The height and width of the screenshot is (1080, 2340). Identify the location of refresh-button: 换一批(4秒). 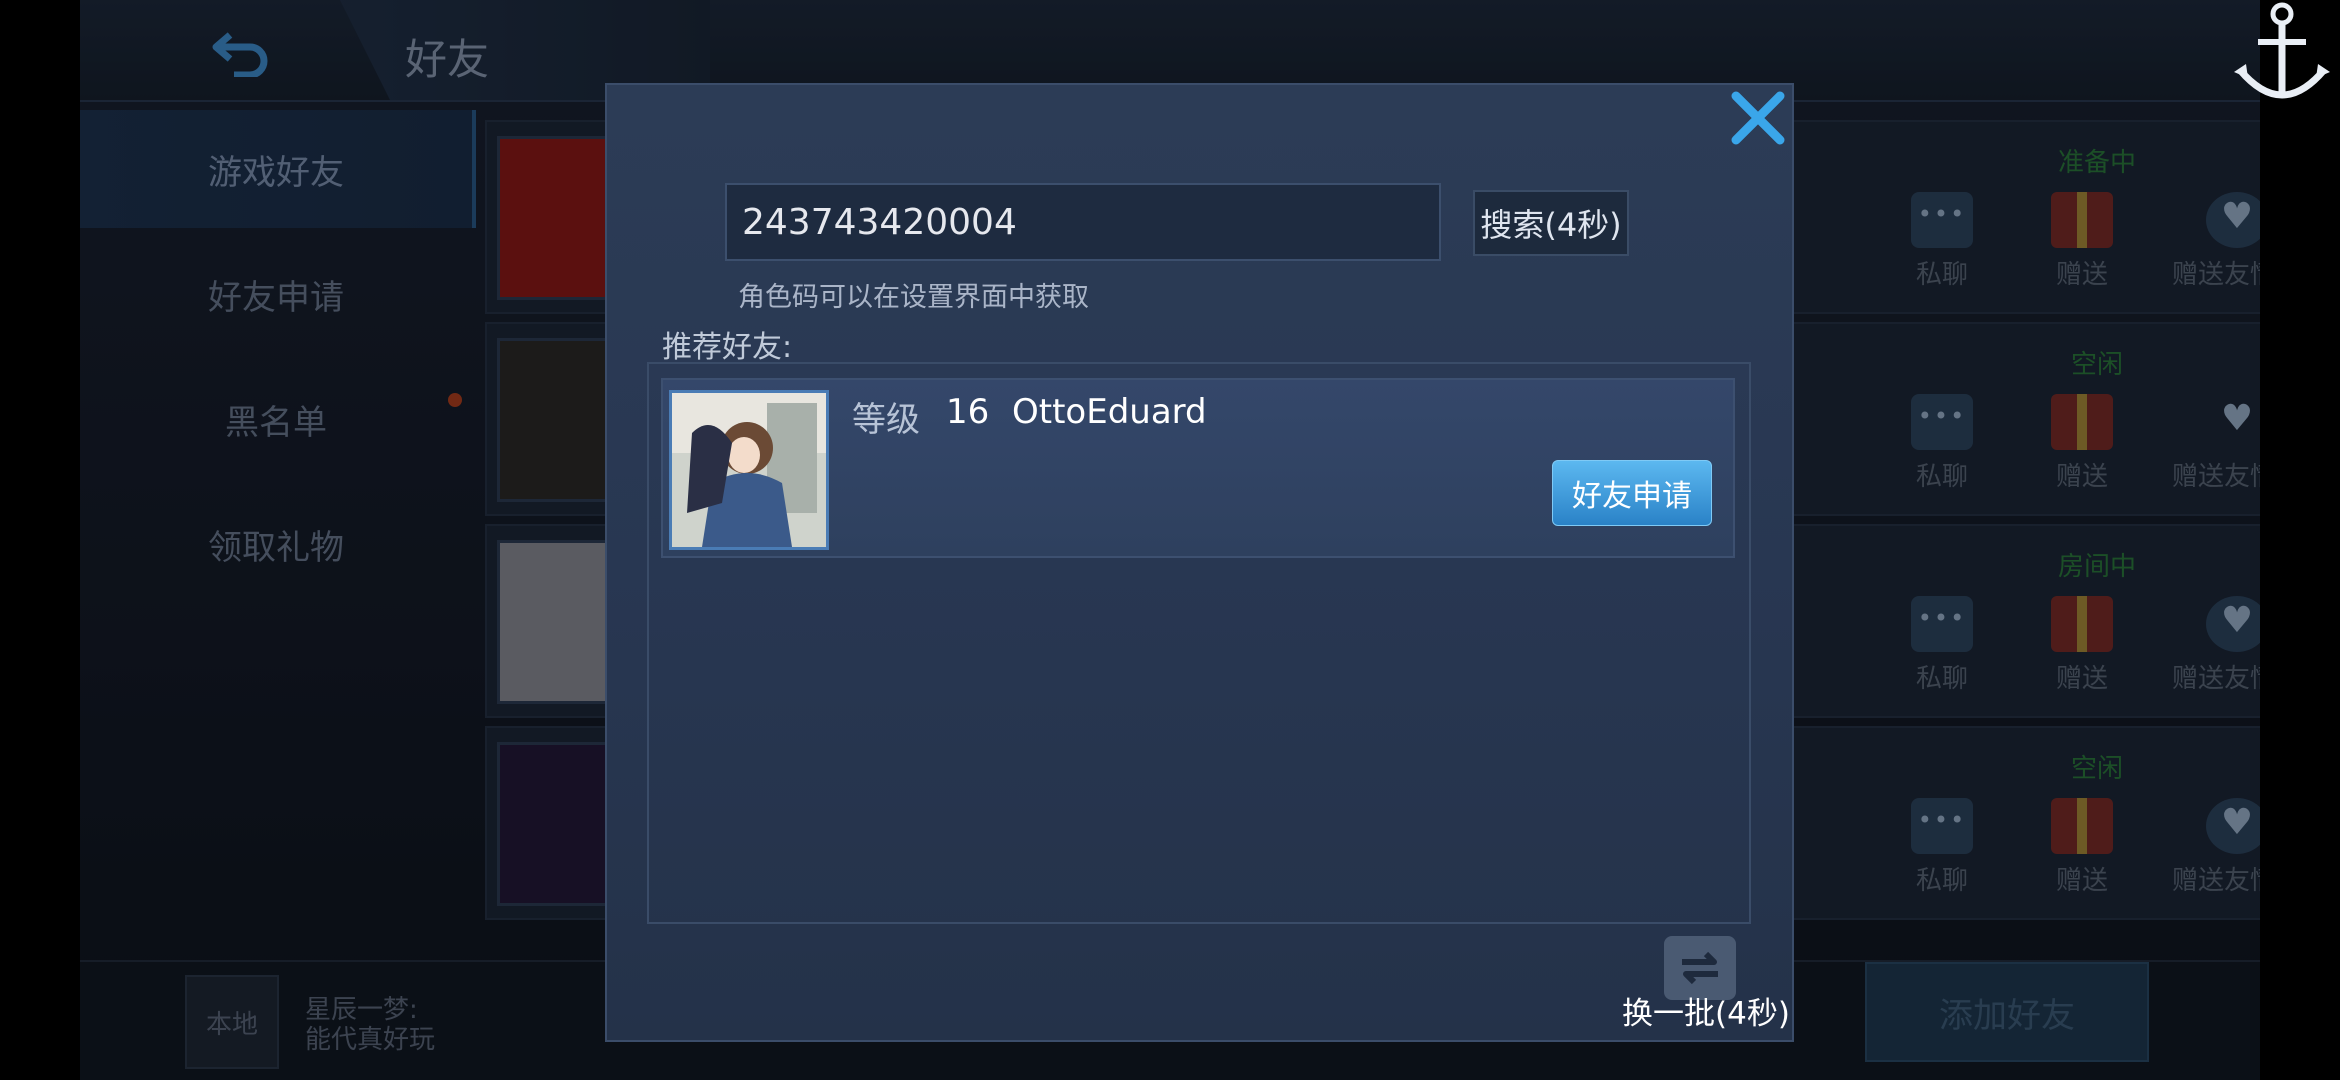
(1706, 1010).